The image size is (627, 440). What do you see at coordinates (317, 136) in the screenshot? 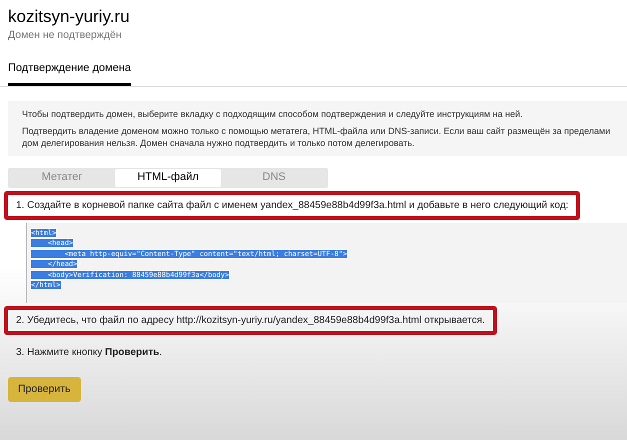
I see `info-text: Подтвердить владение доменом можно только с помощью метатега, HTML-файла или DNS-записи. Если ваш сайт размещён за пределами дом делегирования нельзя. Домен сначала нужно подтвердить и только потом делегировать.` at bounding box center [317, 136].